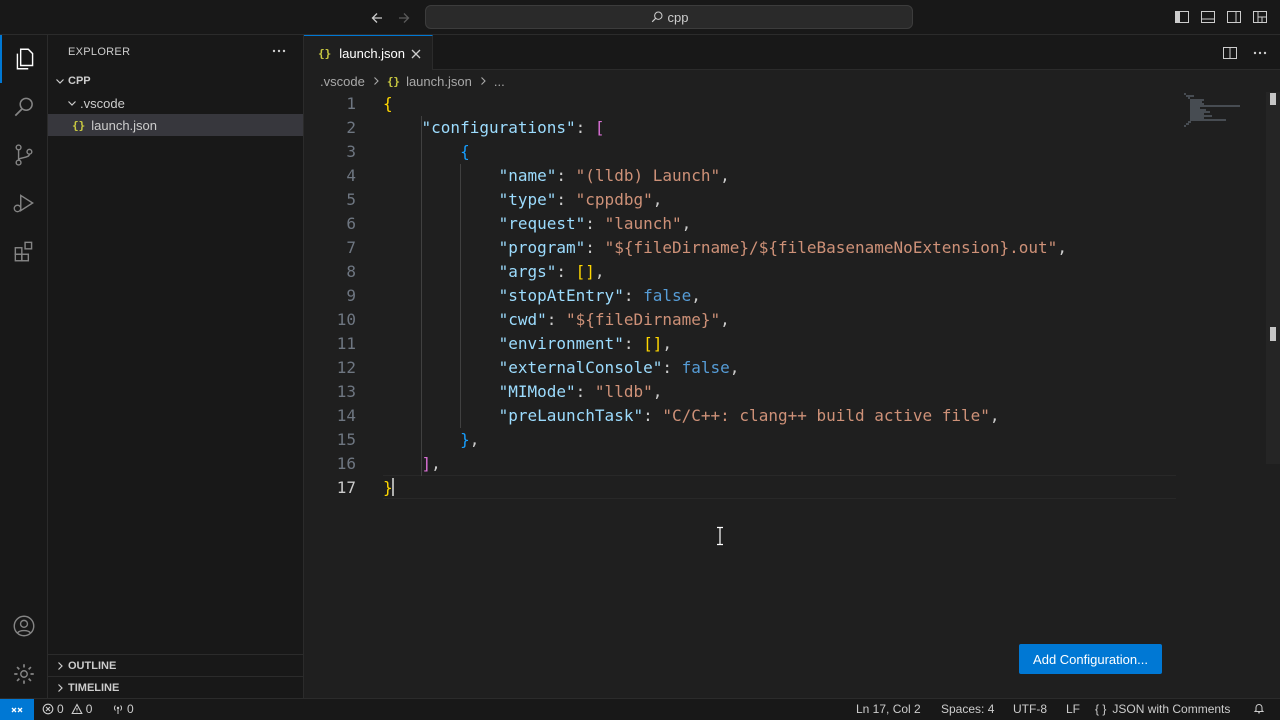 This screenshot has width=1280, height=720. Describe the element at coordinates (1223, 112) in the screenshot. I see `minimap` at that location.